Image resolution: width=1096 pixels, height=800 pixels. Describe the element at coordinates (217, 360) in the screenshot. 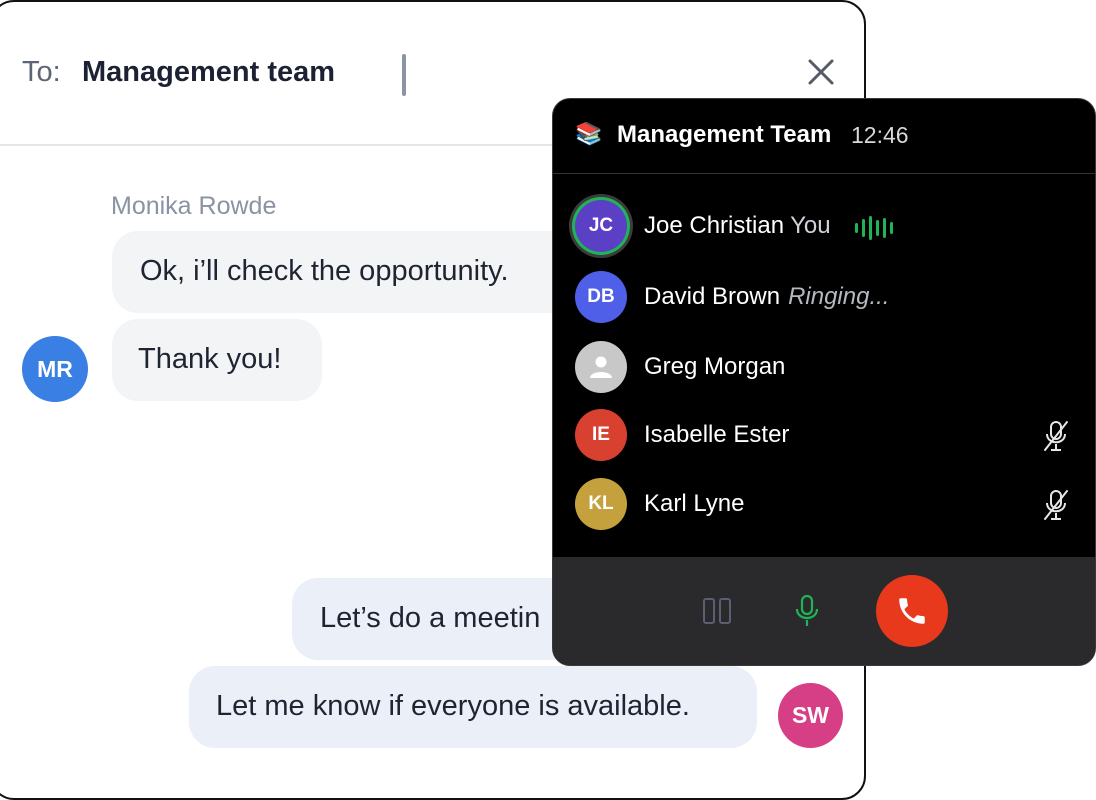

I see `message-bubble: Thank you!` at that location.